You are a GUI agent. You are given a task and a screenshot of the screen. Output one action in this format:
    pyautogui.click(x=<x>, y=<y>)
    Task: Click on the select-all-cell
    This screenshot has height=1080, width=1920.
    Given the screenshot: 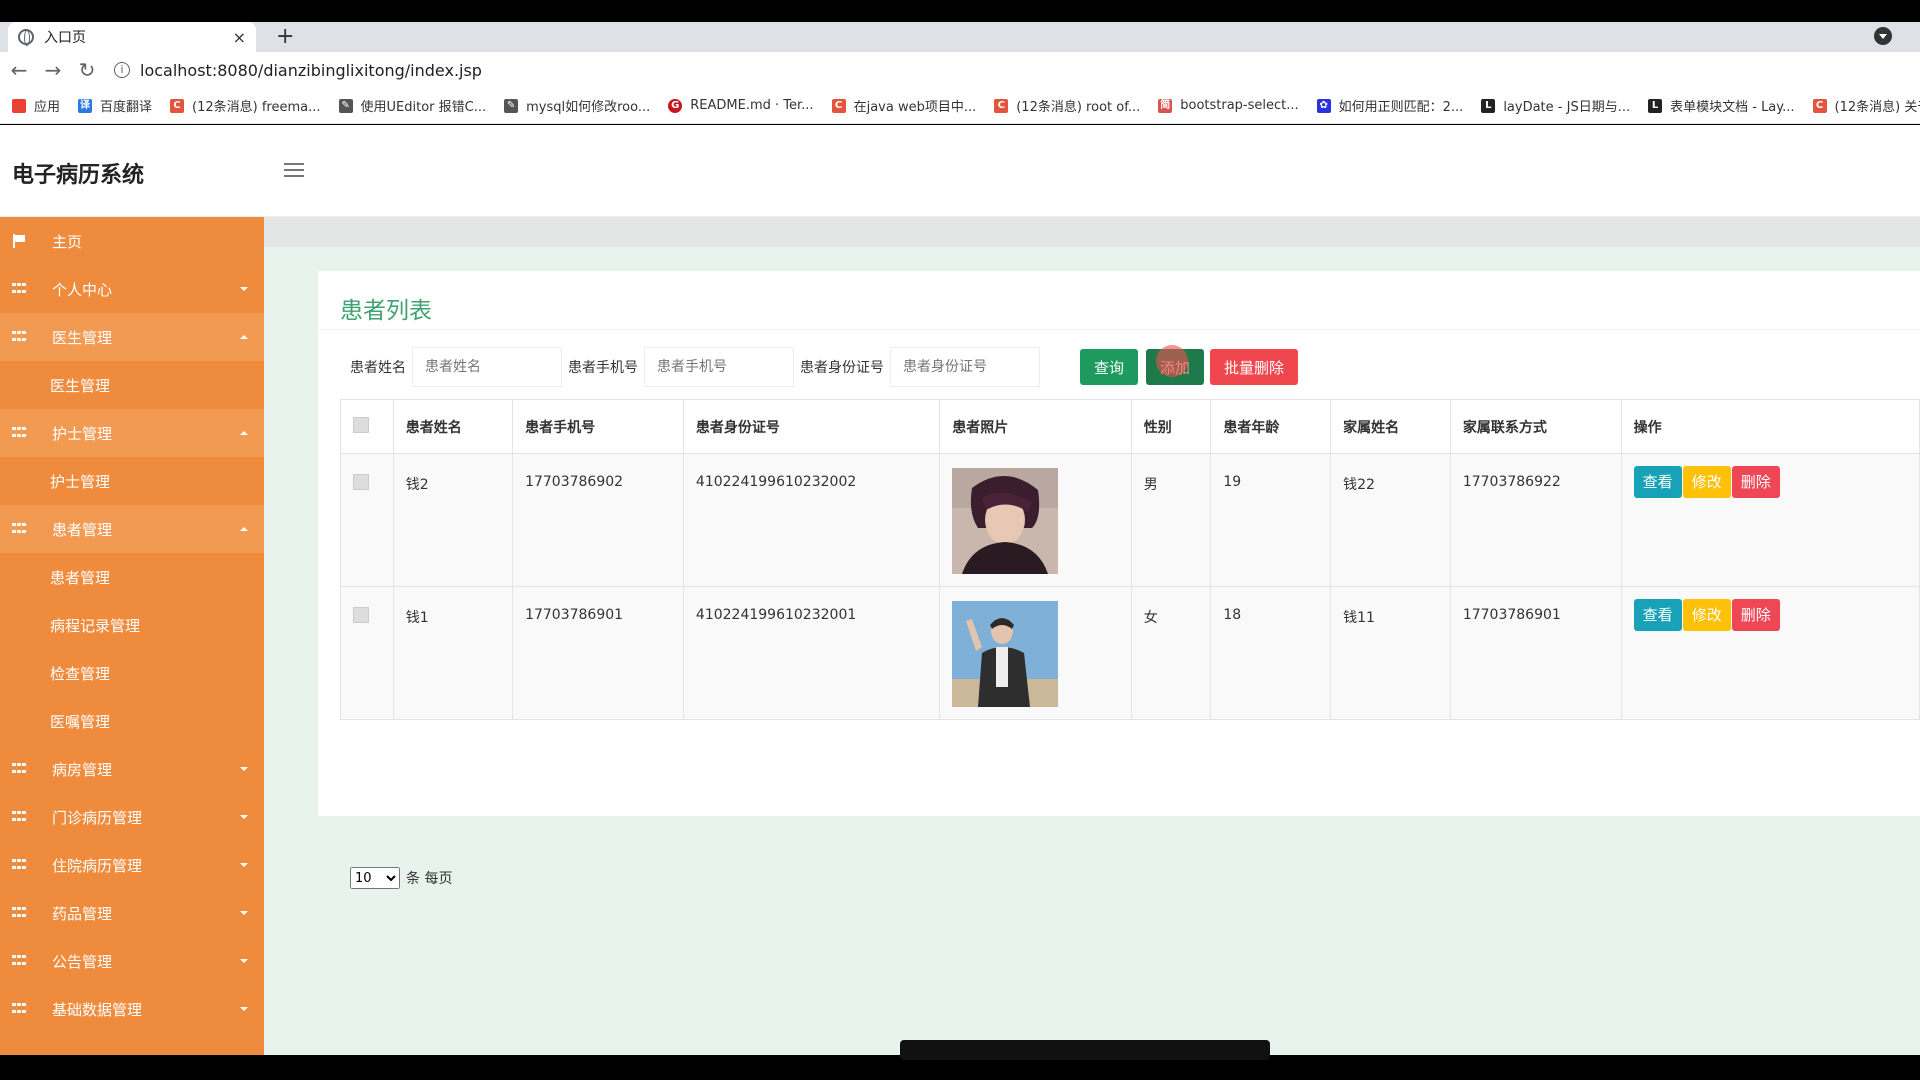 What is the action you would take?
    pyautogui.click(x=367, y=426)
    